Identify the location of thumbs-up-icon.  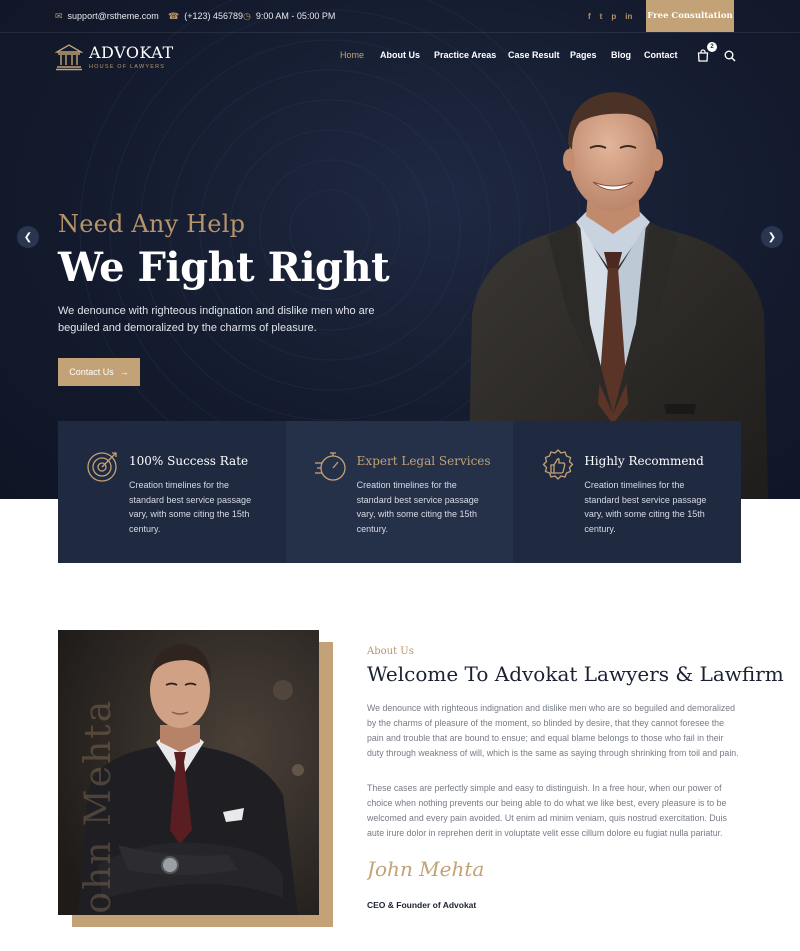
(558, 464).